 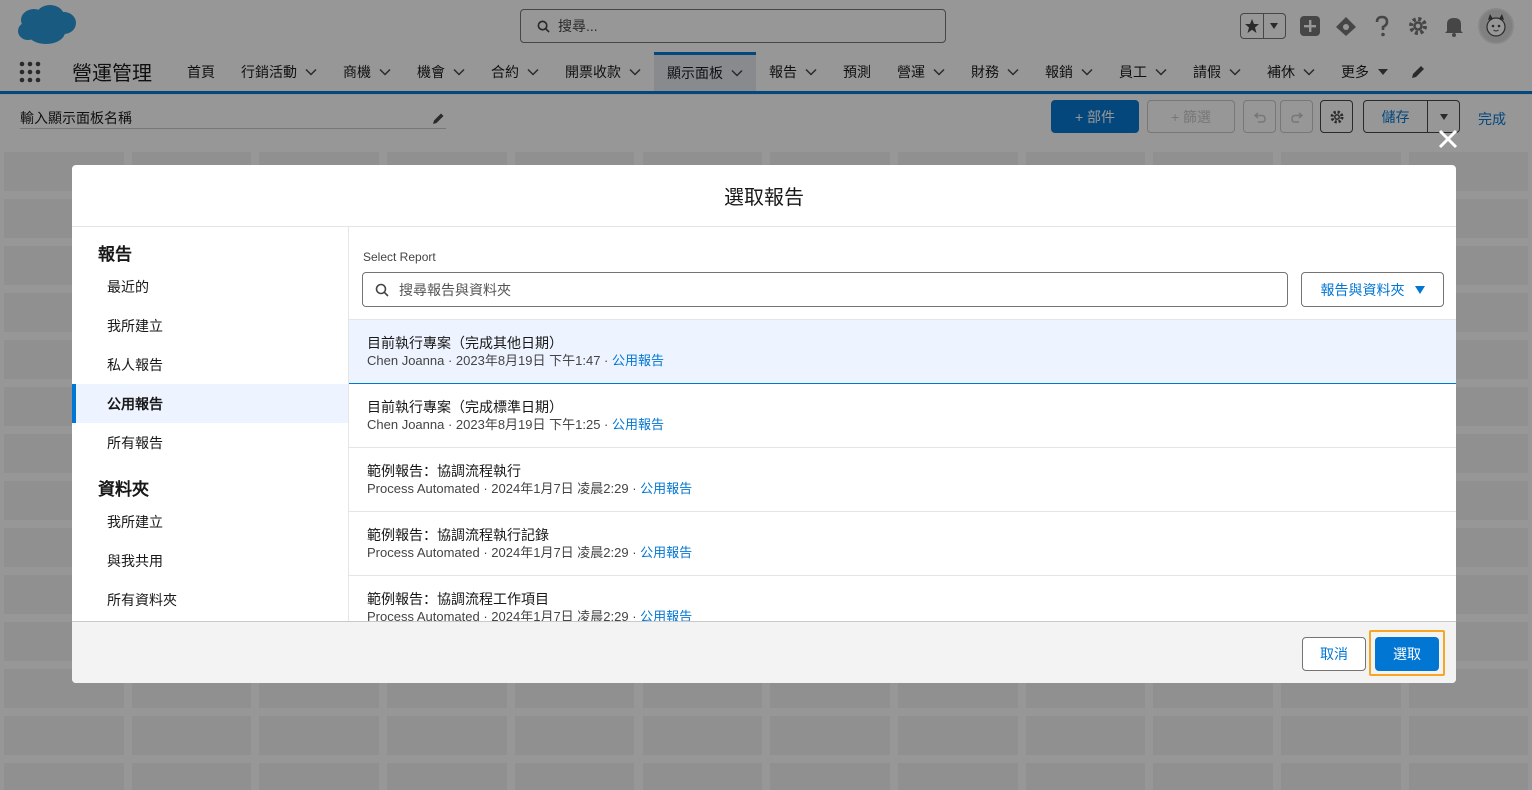 I want to click on sidebar-item-report-3: 公用報告, so click(x=210, y=403).